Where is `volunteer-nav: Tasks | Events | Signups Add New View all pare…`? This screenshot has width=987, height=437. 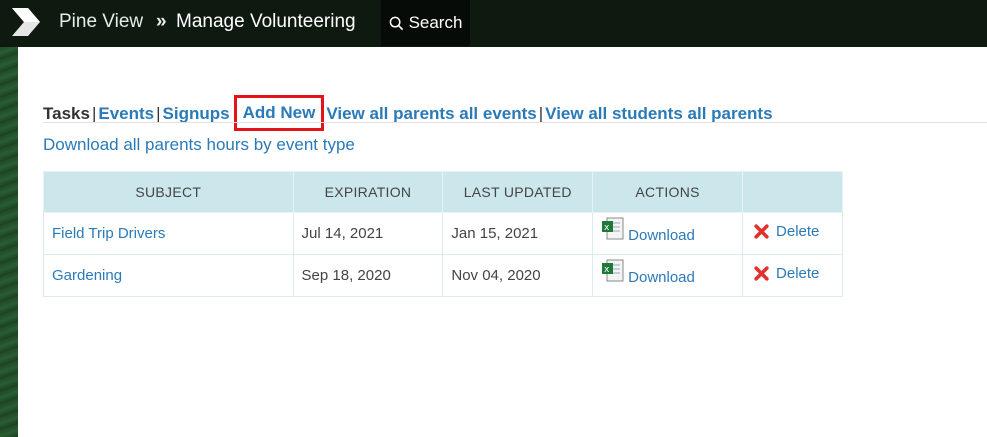 volunteer-nav: Tasks | Events | Signups Add New View all pare… is located at coordinates (408, 113).